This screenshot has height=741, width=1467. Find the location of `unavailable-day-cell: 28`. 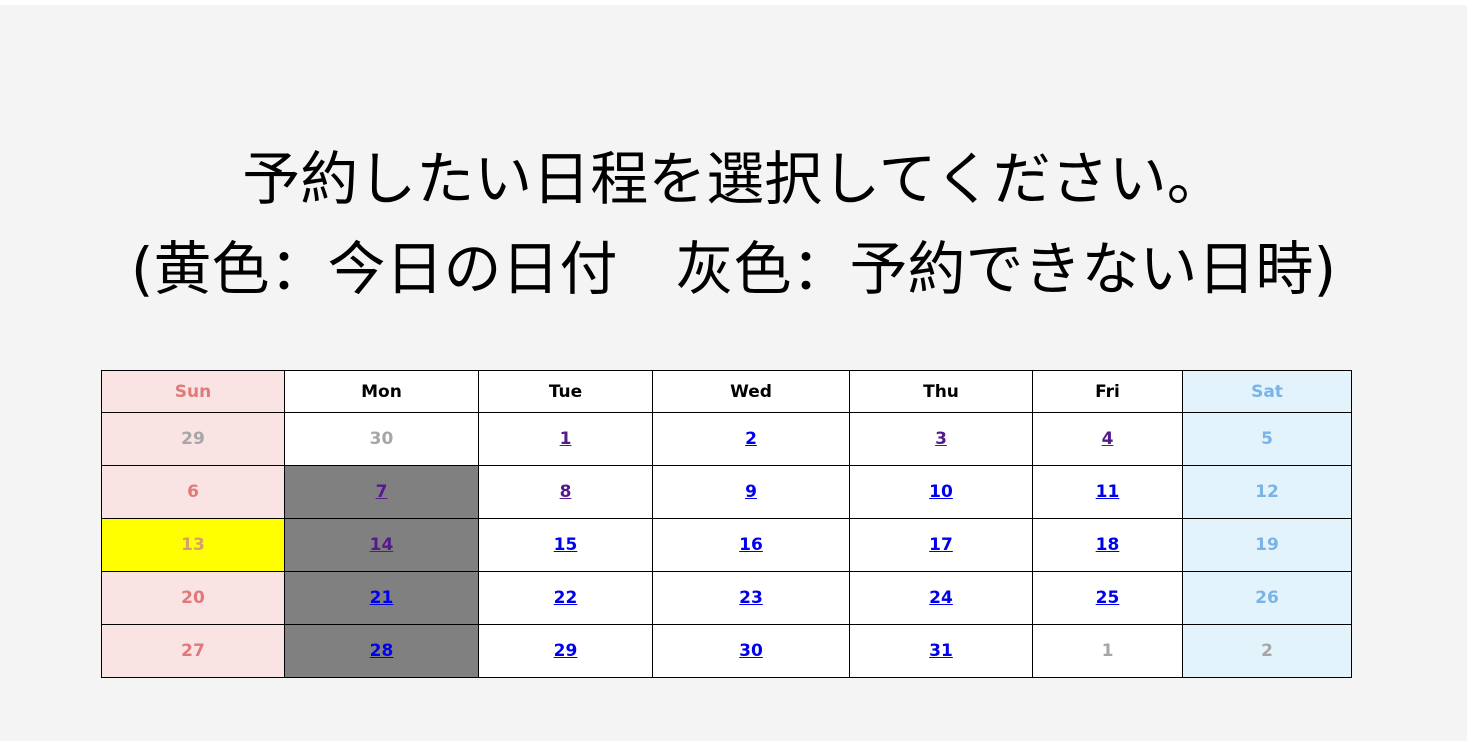

unavailable-day-cell: 28 is located at coordinates (381, 651).